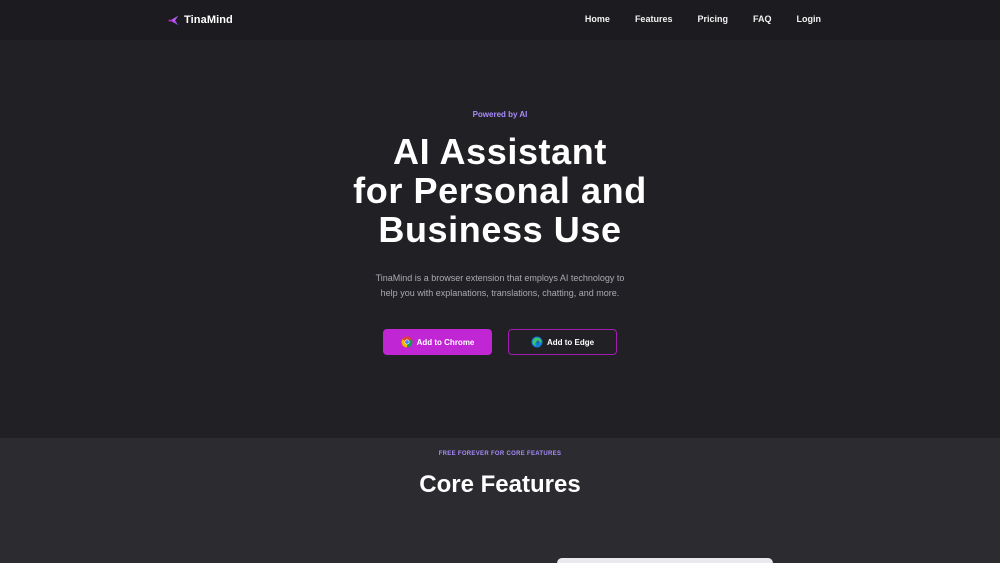  What do you see at coordinates (500, 20) in the screenshot?
I see `top-nav: TinaMind Home Features Pricing FAQ Login` at bounding box center [500, 20].